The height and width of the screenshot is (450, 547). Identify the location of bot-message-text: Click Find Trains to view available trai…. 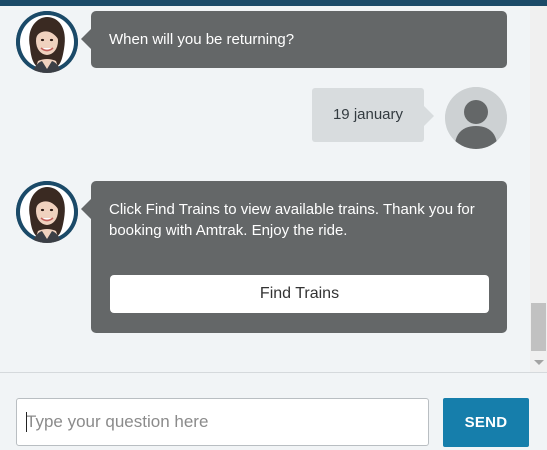
(292, 220).